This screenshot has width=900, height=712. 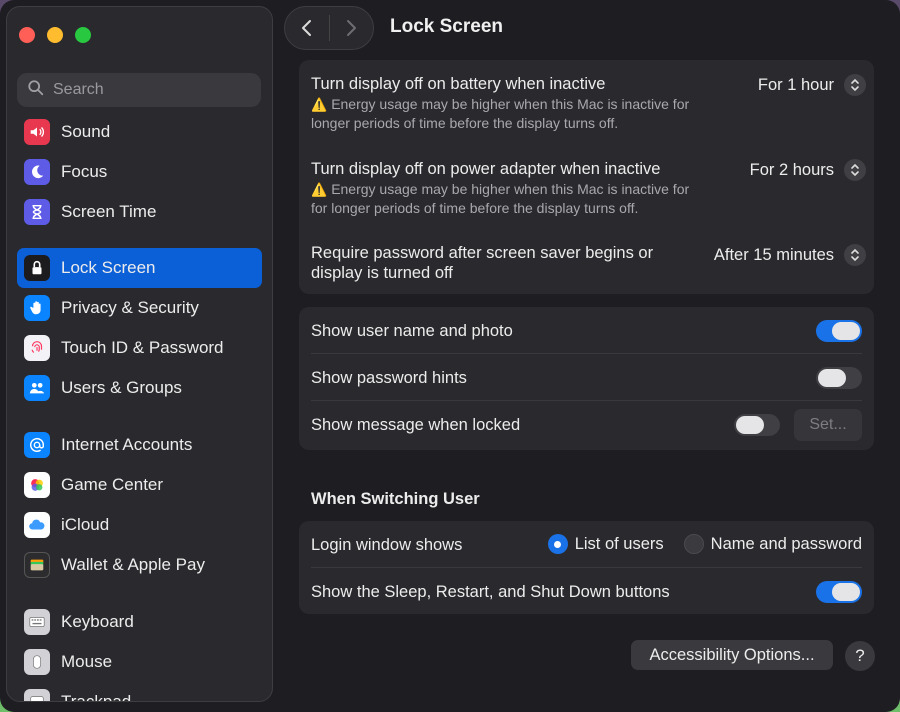 I want to click on users-icon, so click(x=37, y=388).